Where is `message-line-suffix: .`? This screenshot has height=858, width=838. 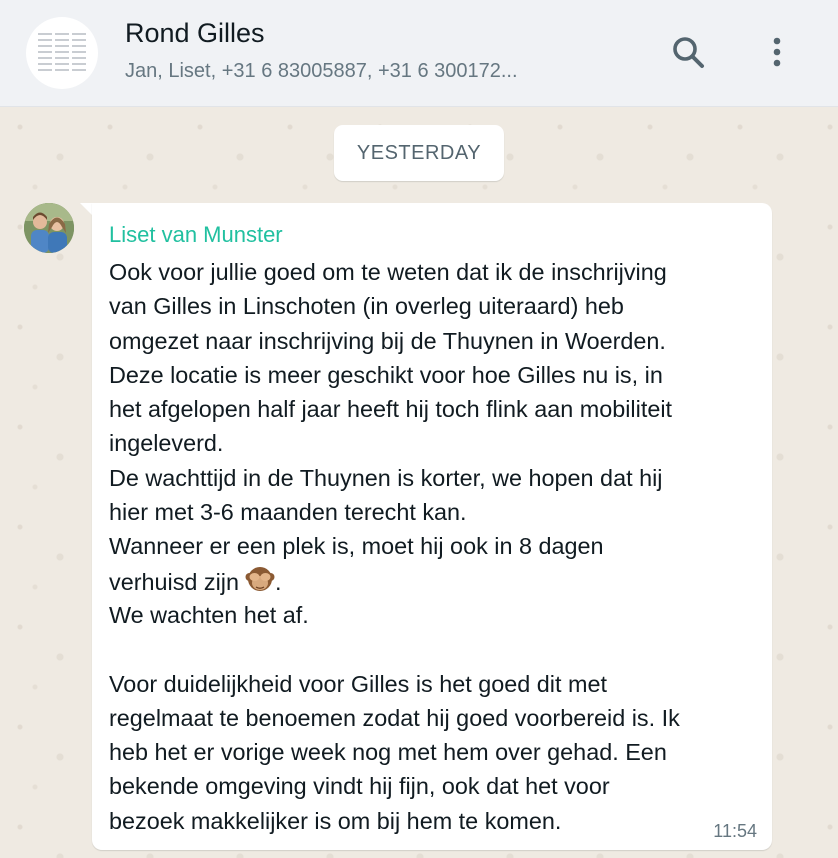
message-line-suffix: . is located at coordinates (278, 581).